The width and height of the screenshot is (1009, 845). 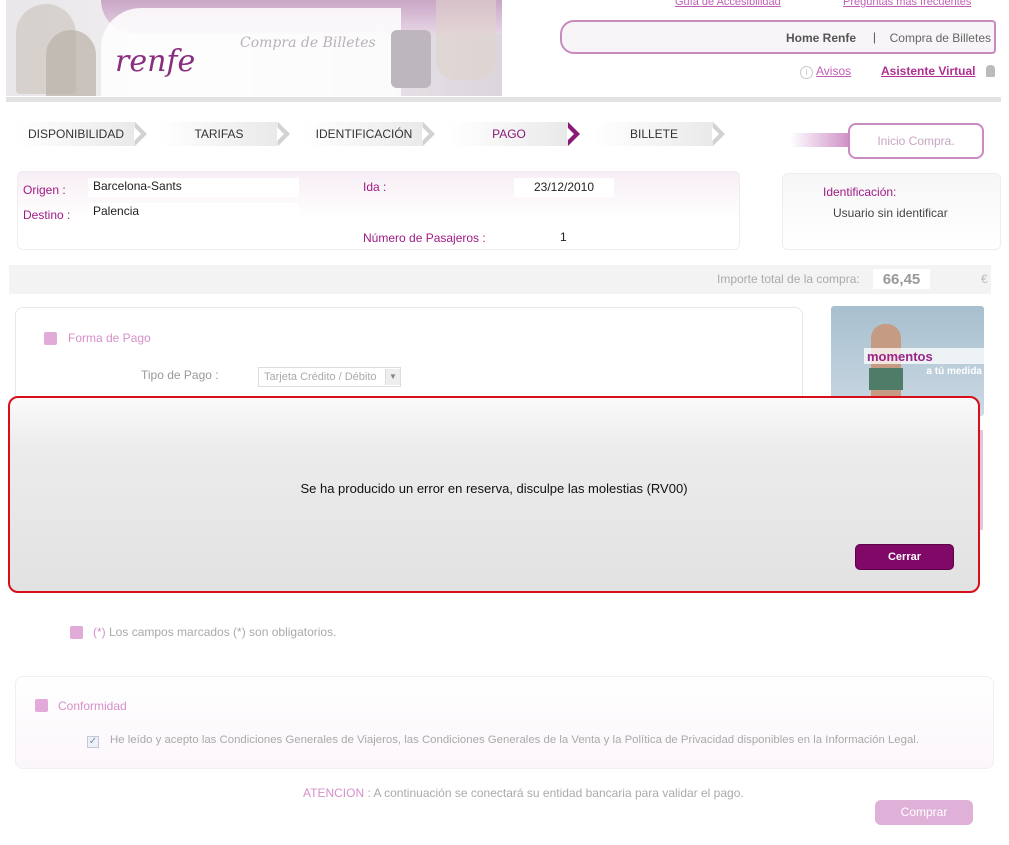 I want to click on step-billete: BILLETE, so click(x=660, y=134).